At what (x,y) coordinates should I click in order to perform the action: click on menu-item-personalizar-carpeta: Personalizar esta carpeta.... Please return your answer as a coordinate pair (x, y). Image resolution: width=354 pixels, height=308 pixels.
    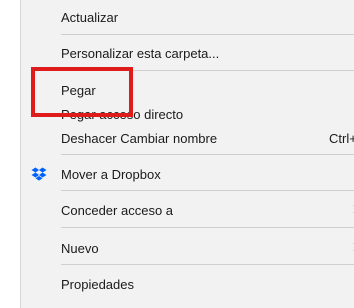
    Looking at the image, I should click on (187, 53).